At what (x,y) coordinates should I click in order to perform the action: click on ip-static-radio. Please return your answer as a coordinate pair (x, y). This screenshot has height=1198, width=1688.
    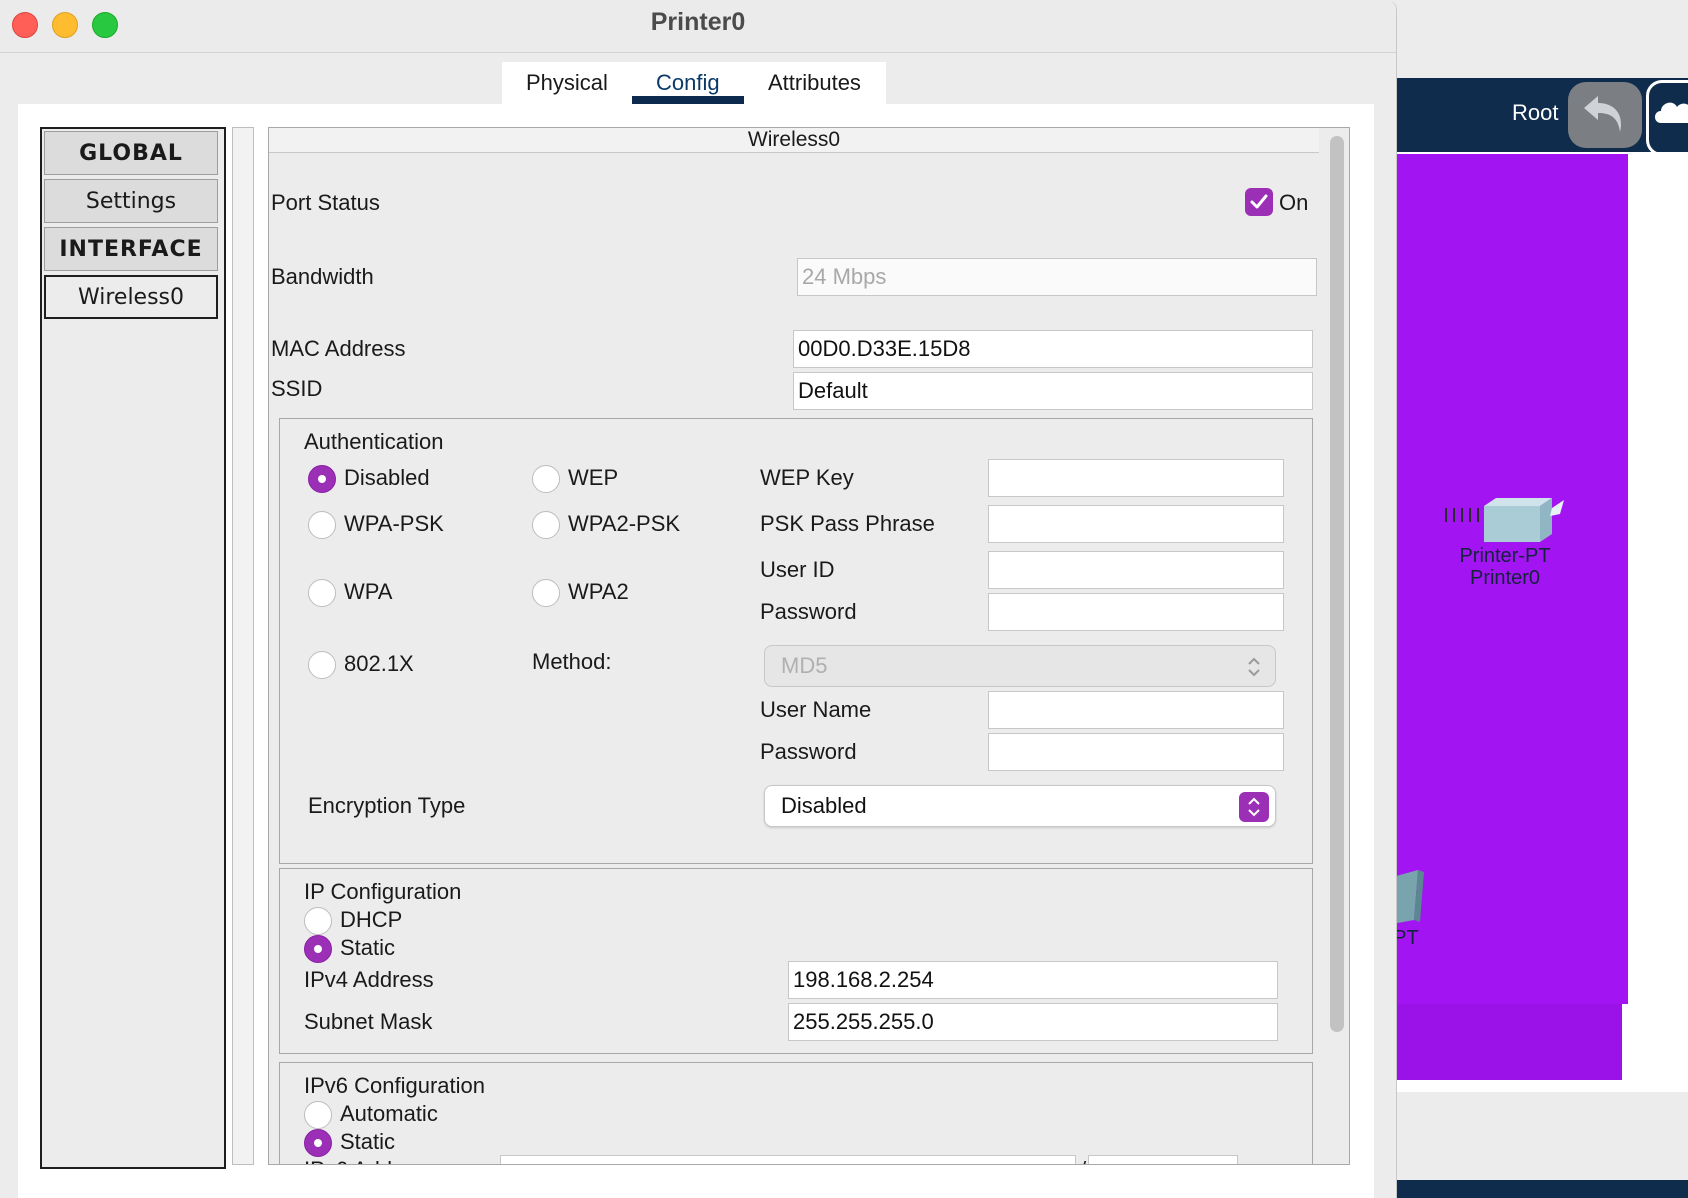
    Looking at the image, I should click on (318, 949).